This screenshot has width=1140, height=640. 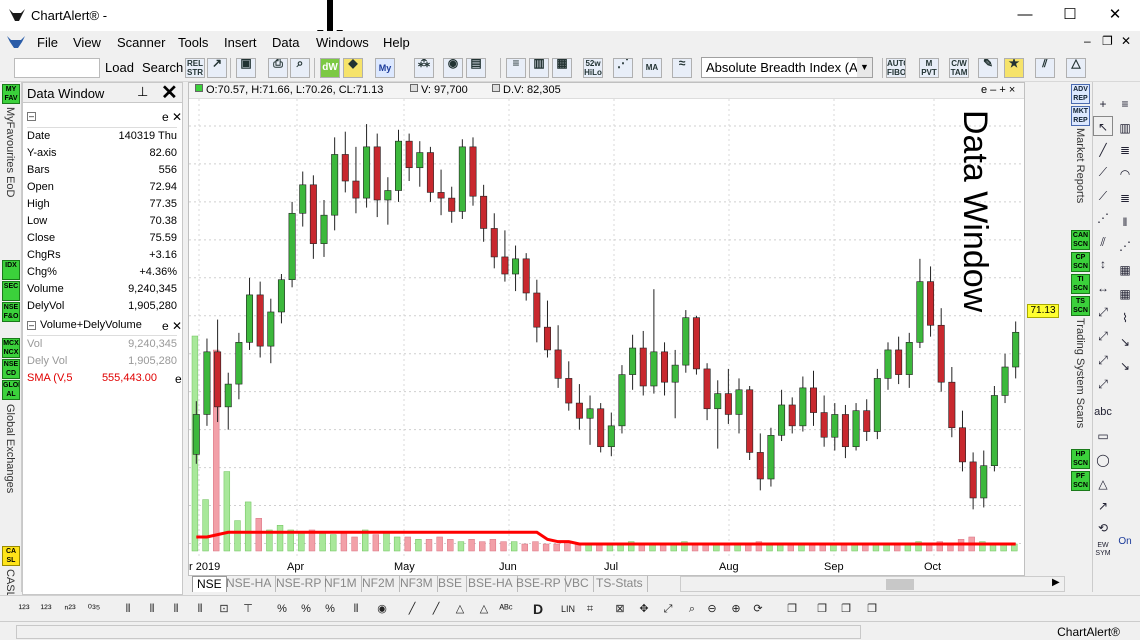 I want to click on tab-nf2m: NF2M, so click(x=379, y=584).